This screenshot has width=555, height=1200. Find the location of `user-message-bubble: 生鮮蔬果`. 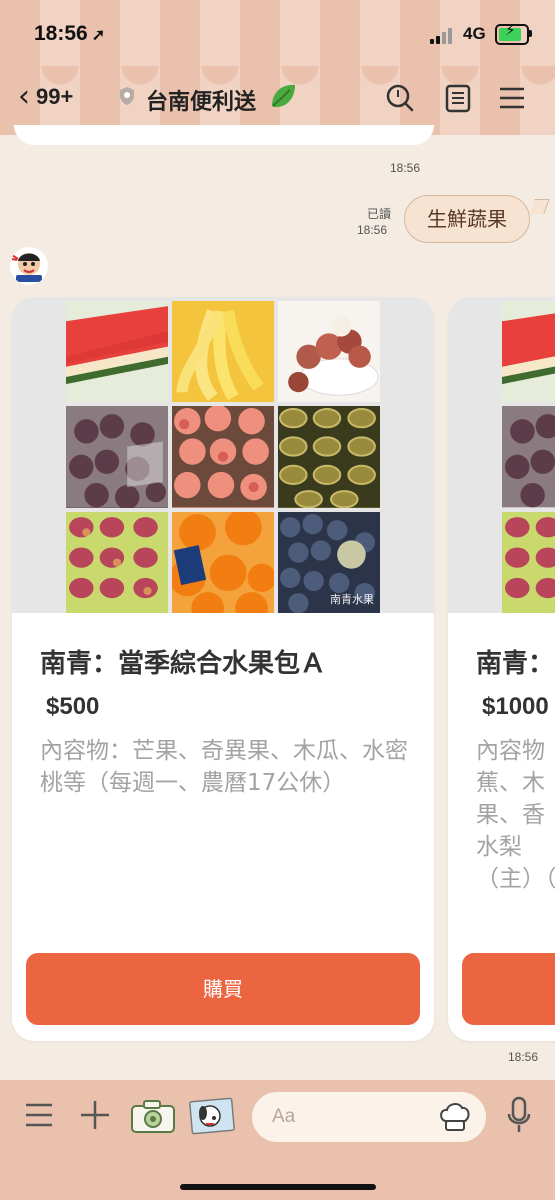

user-message-bubble: 生鮮蔬果 is located at coordinates (467, 219).